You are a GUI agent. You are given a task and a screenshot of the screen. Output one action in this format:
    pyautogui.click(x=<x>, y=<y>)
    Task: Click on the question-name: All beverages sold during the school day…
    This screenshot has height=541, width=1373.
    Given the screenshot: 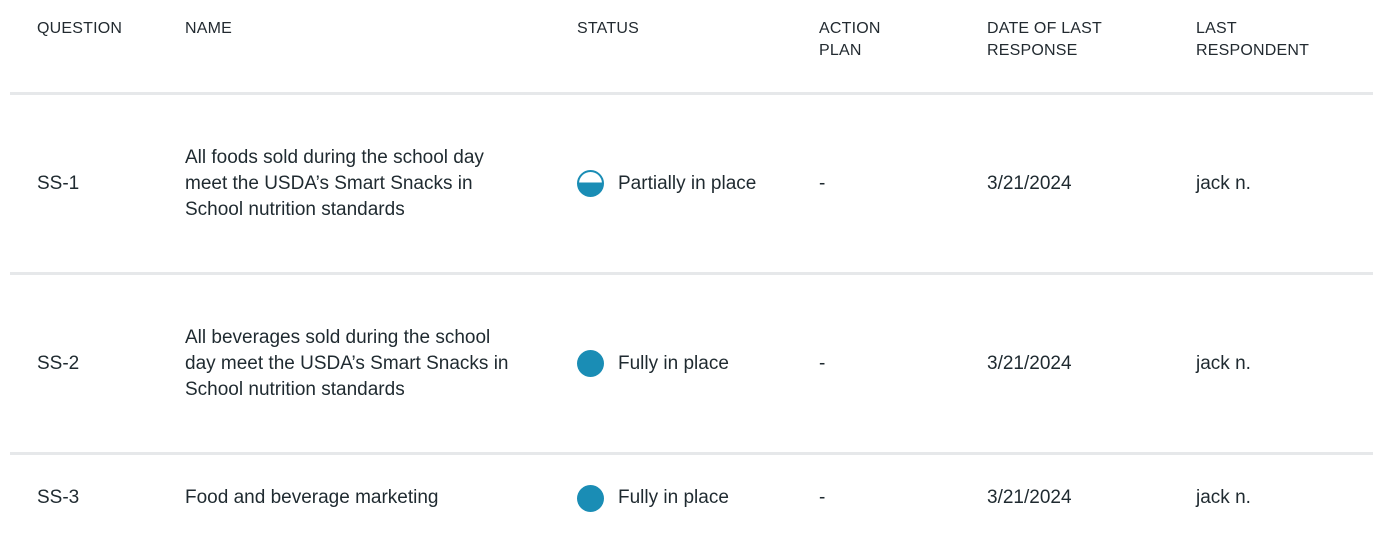 What is the action you would take?
    pyautogui.click(x=355, y=363)
    